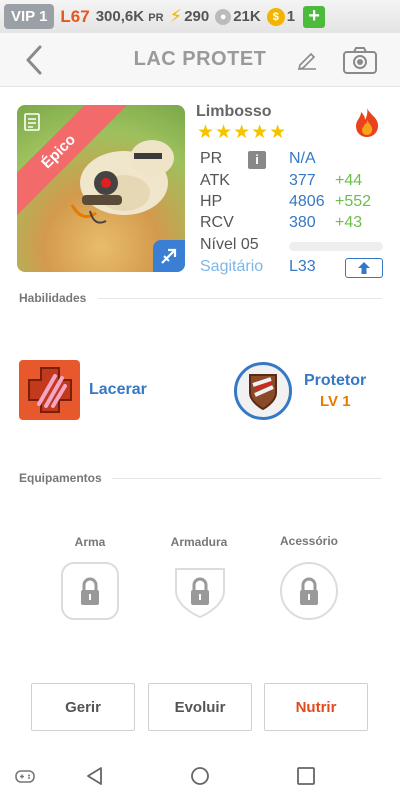 This screenshot has width=400, height=800. What do you see at coordinates (200, 591) in the screenshot?
I see `armor-slot-locked` at bounding box center [200, 591].